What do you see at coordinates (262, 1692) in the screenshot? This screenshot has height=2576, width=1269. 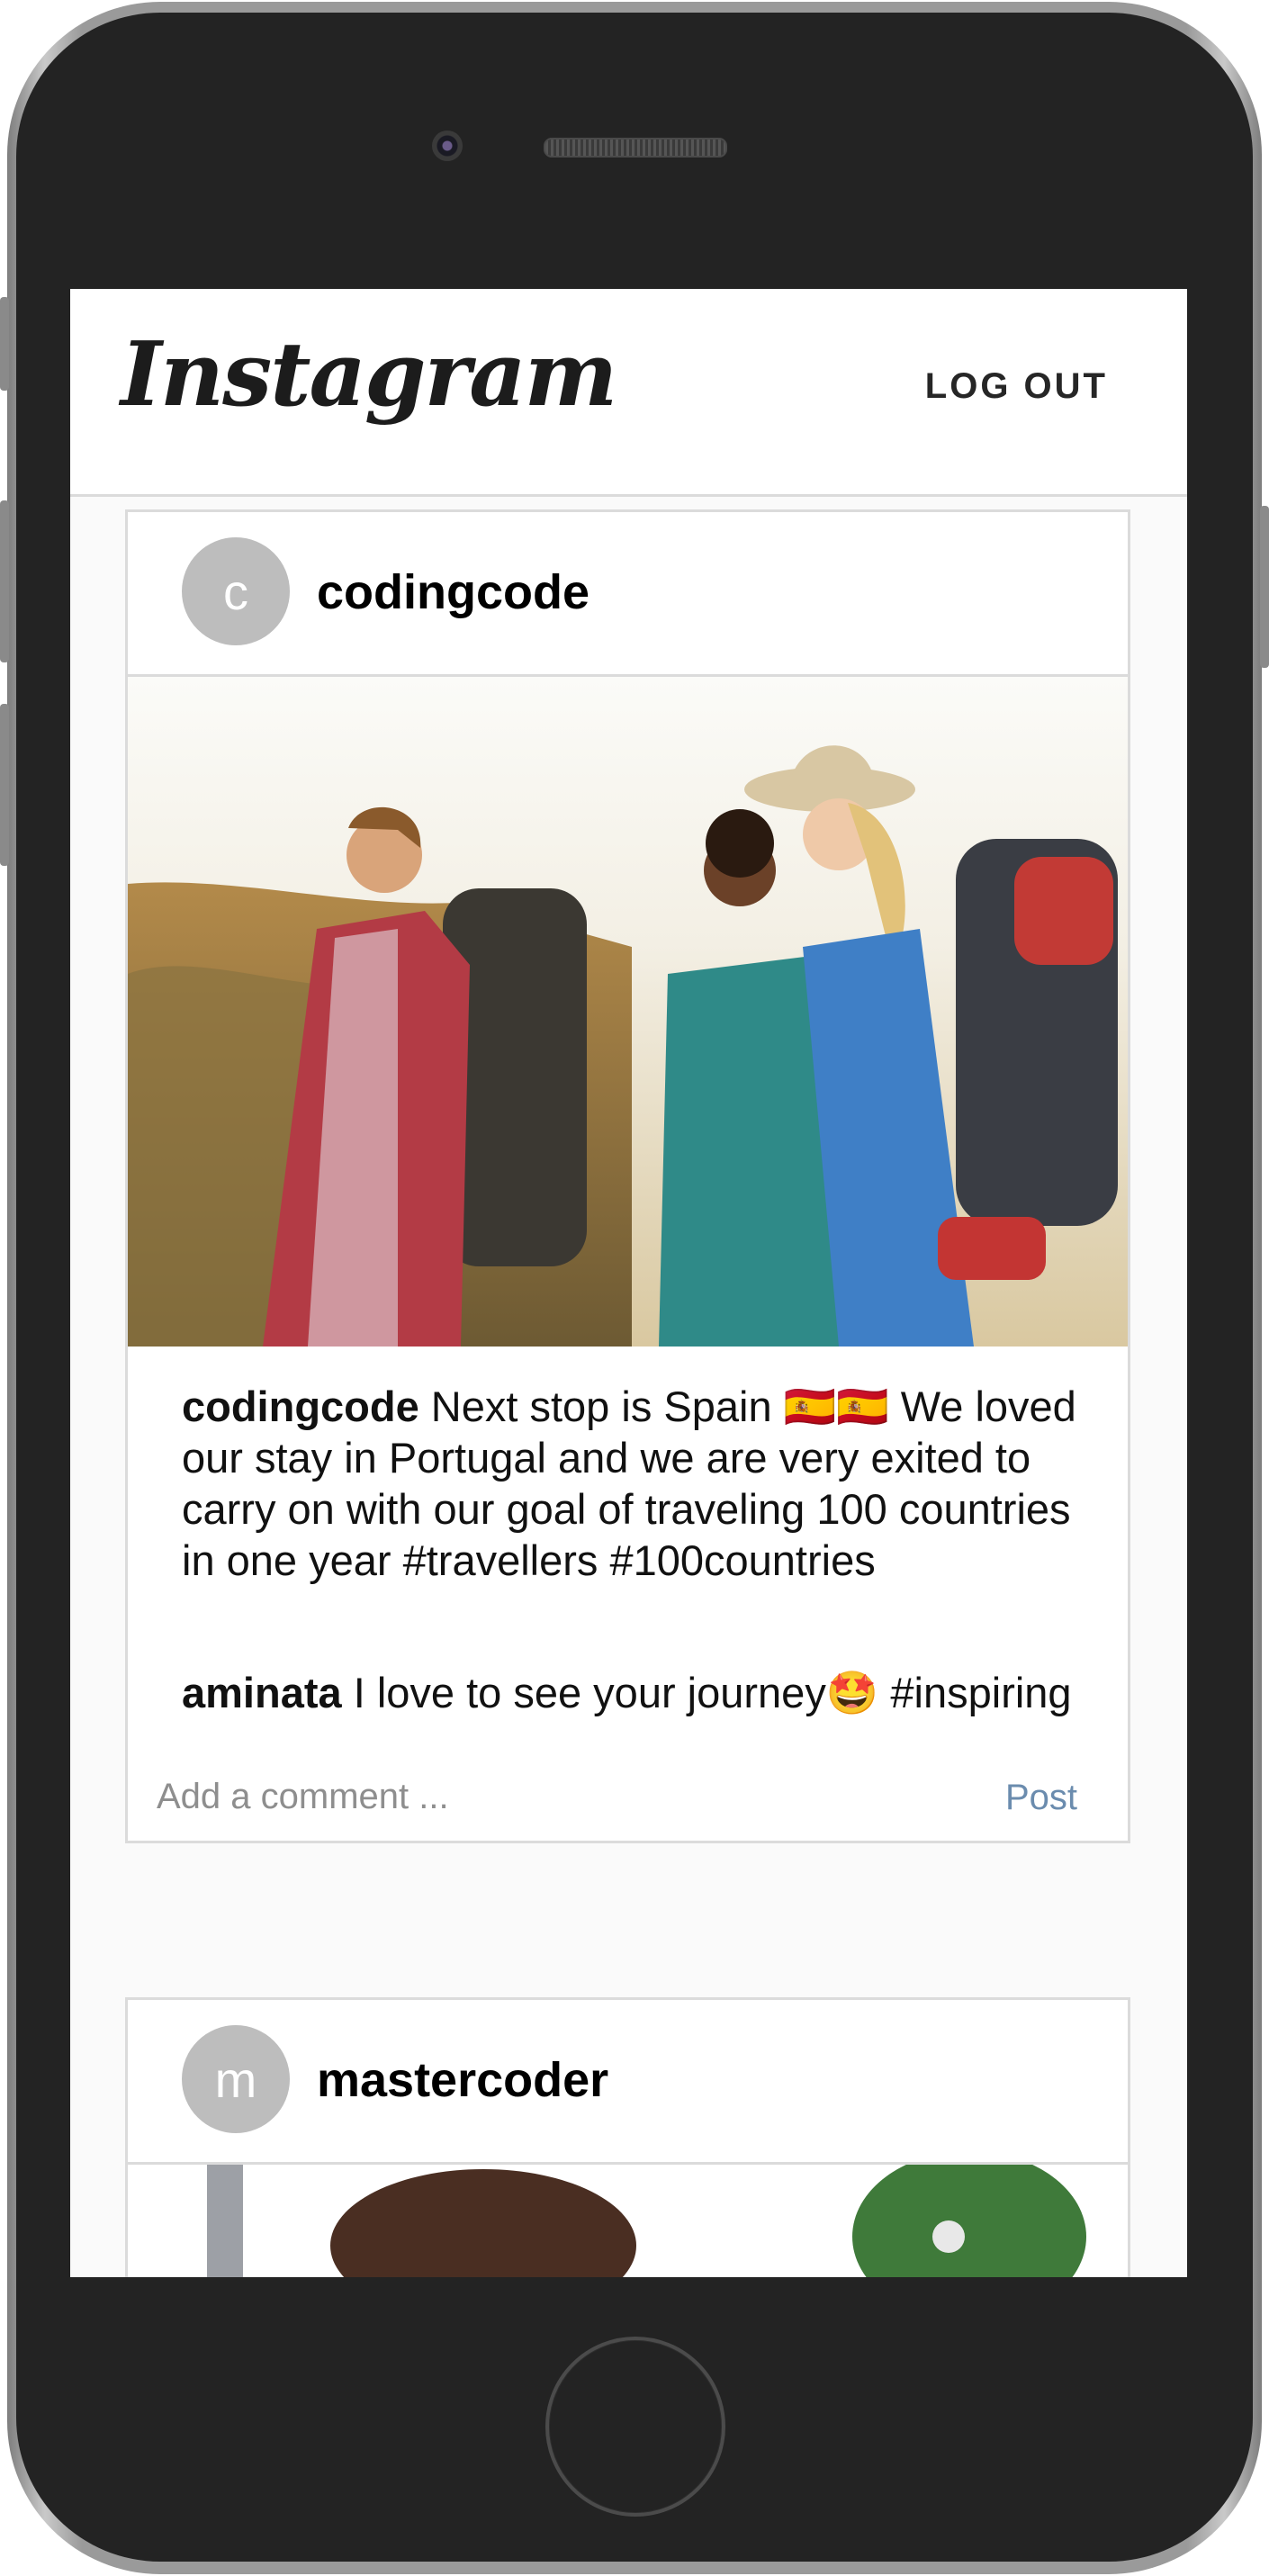 I see `comment-username: aminata` at bounding box center [262, 1692].